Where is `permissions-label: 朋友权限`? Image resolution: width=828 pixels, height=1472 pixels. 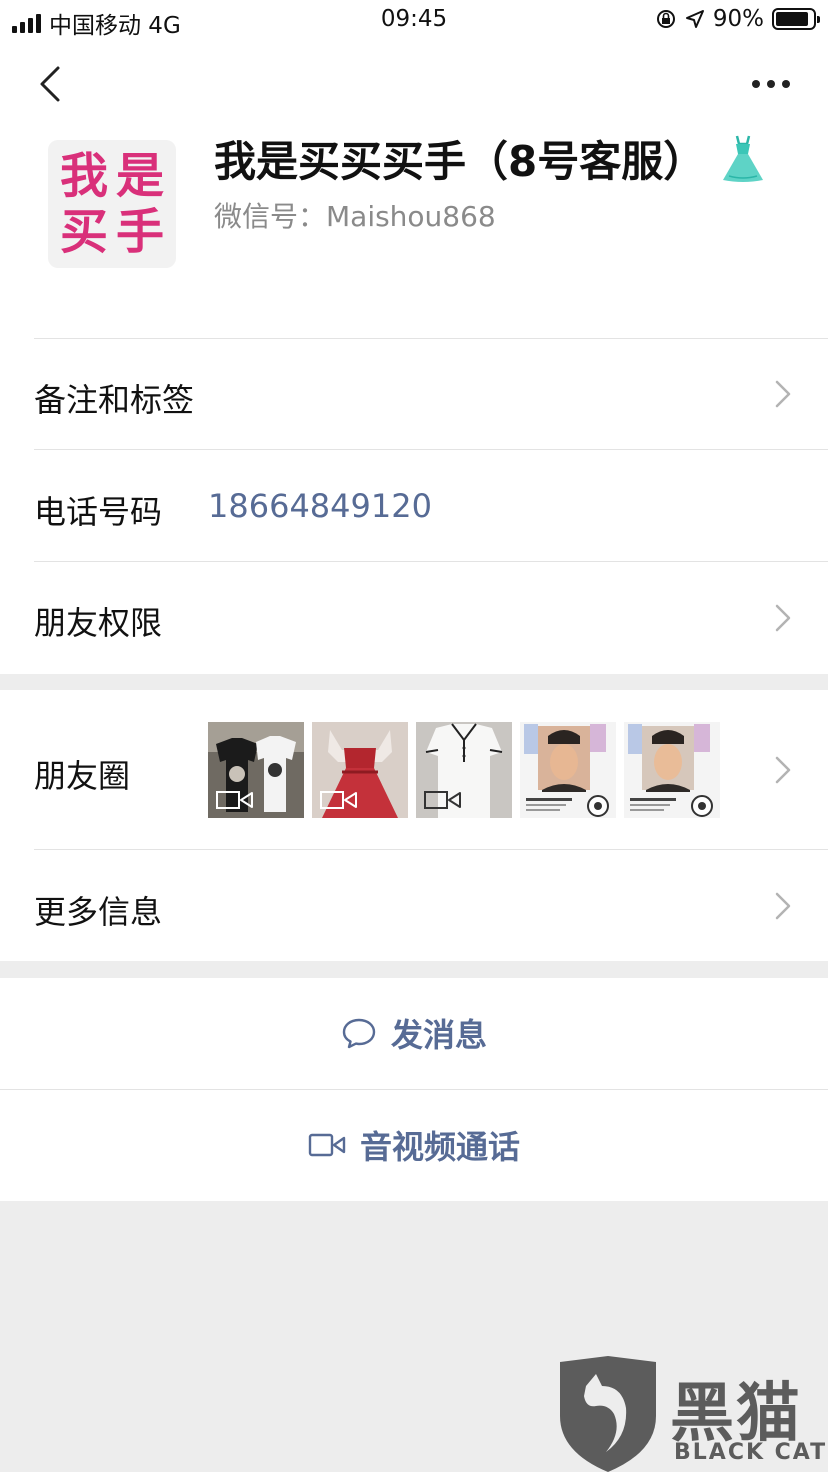
permissions-label: 朋友权限 is located at coordinates (98, 623).